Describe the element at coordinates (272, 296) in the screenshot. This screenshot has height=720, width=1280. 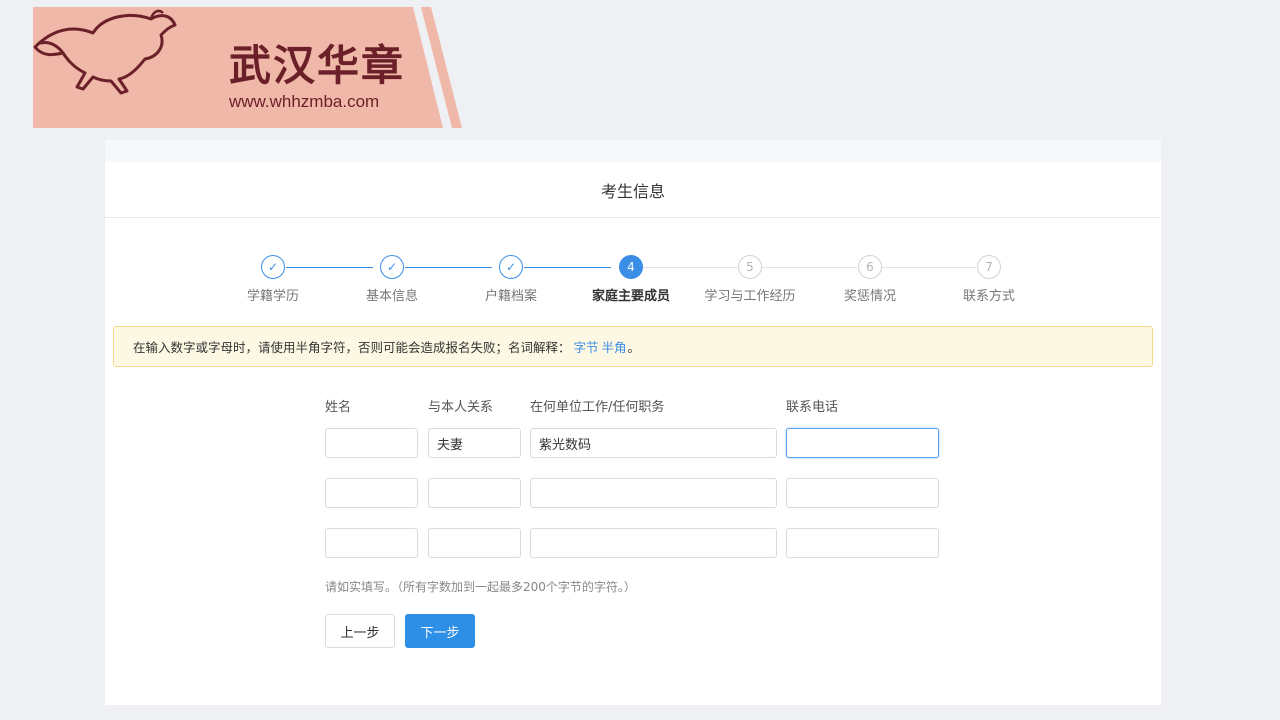
I see `step-label: 学籍学历` at that location.